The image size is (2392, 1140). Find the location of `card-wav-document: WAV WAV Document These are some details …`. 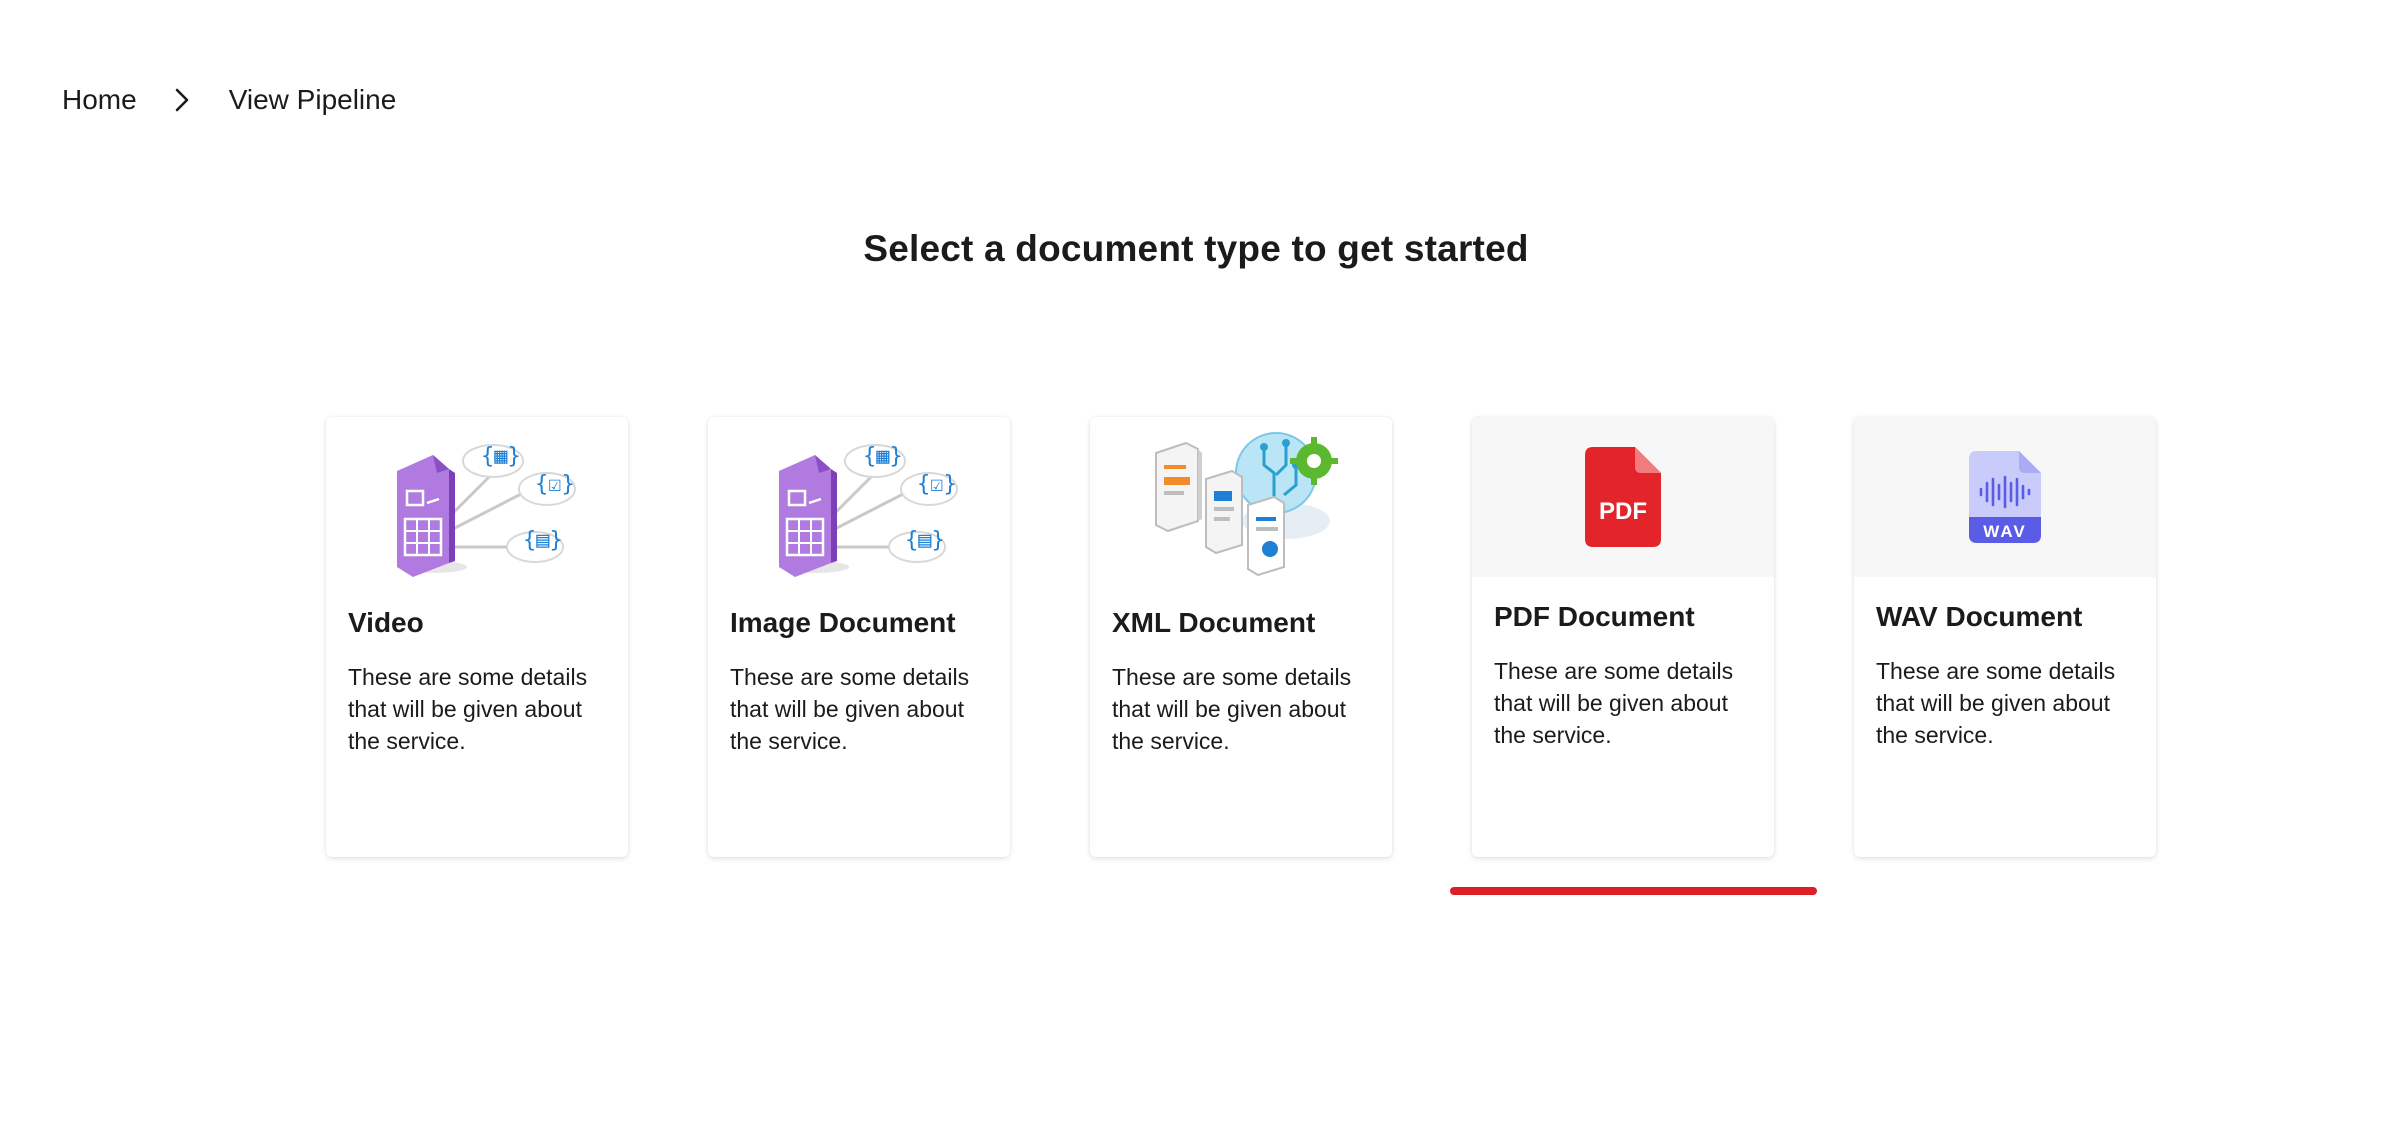

card-wav-document: WAV WAV Document These are some details … is located at coordinates (2005, 637).